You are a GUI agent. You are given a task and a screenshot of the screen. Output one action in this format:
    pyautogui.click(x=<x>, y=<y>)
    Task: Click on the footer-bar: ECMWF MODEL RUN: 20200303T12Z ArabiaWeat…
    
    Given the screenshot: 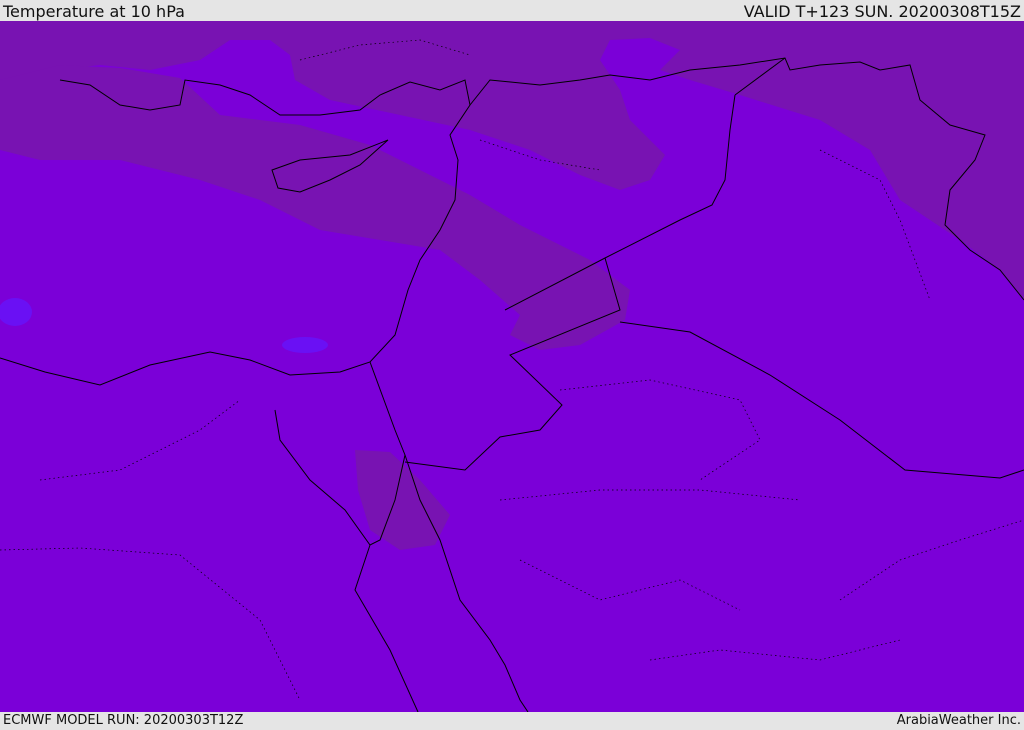 What is the action you would take?
    pyautogui.click(x=512, y=720)
    